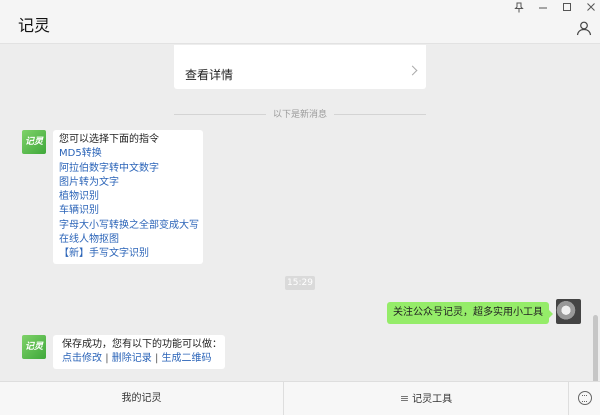 The width and height of the screenshot is (600, 415). I want to click on maximize-icon, so click(567, 9).